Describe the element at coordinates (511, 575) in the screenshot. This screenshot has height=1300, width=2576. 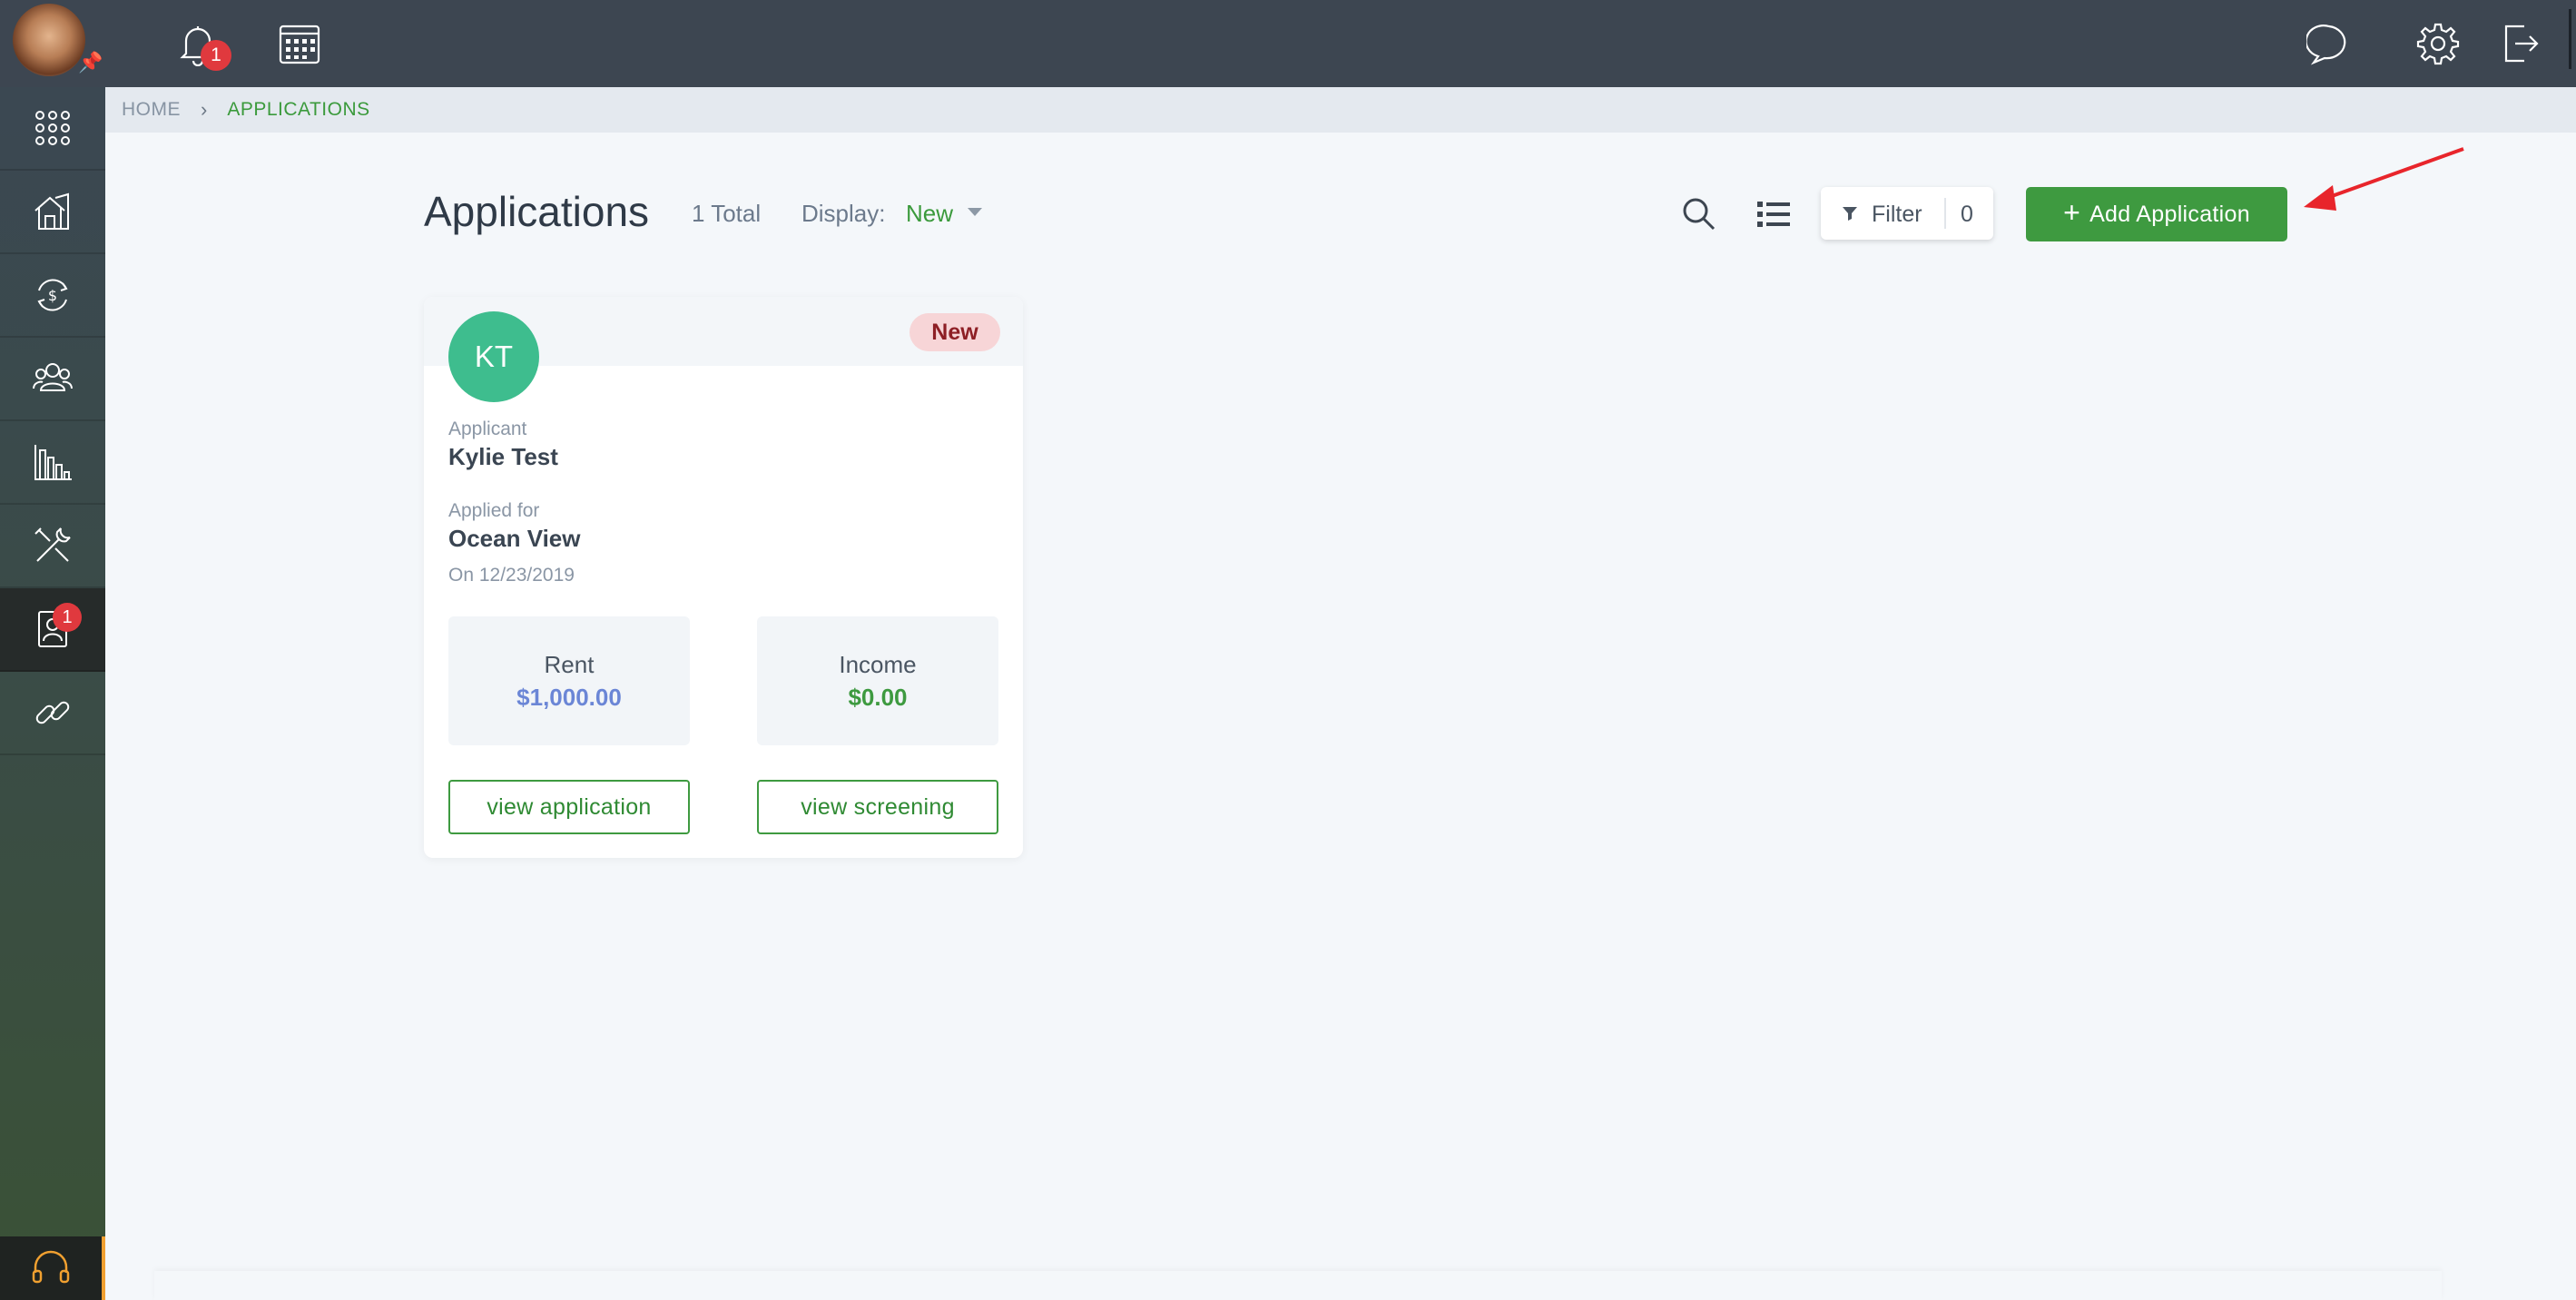
I see `application-date: On 12/23/2019` at that location.